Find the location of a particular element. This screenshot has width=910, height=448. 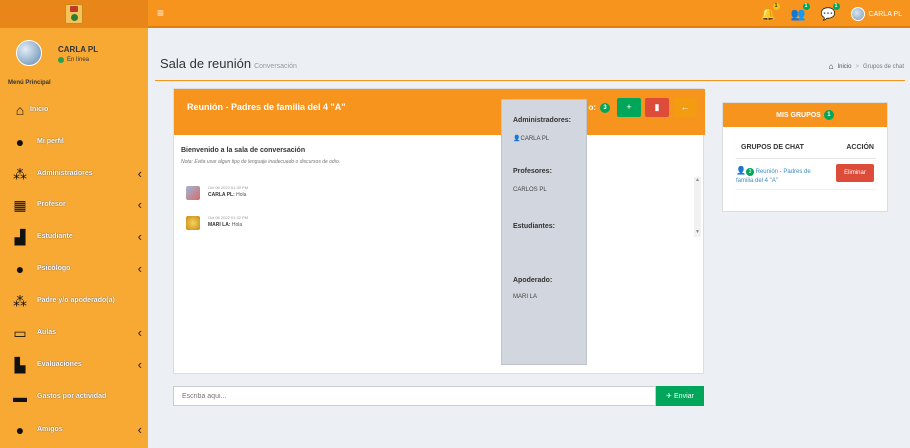

delete-chat-button: ▮ is located at coordinates (657, 107).